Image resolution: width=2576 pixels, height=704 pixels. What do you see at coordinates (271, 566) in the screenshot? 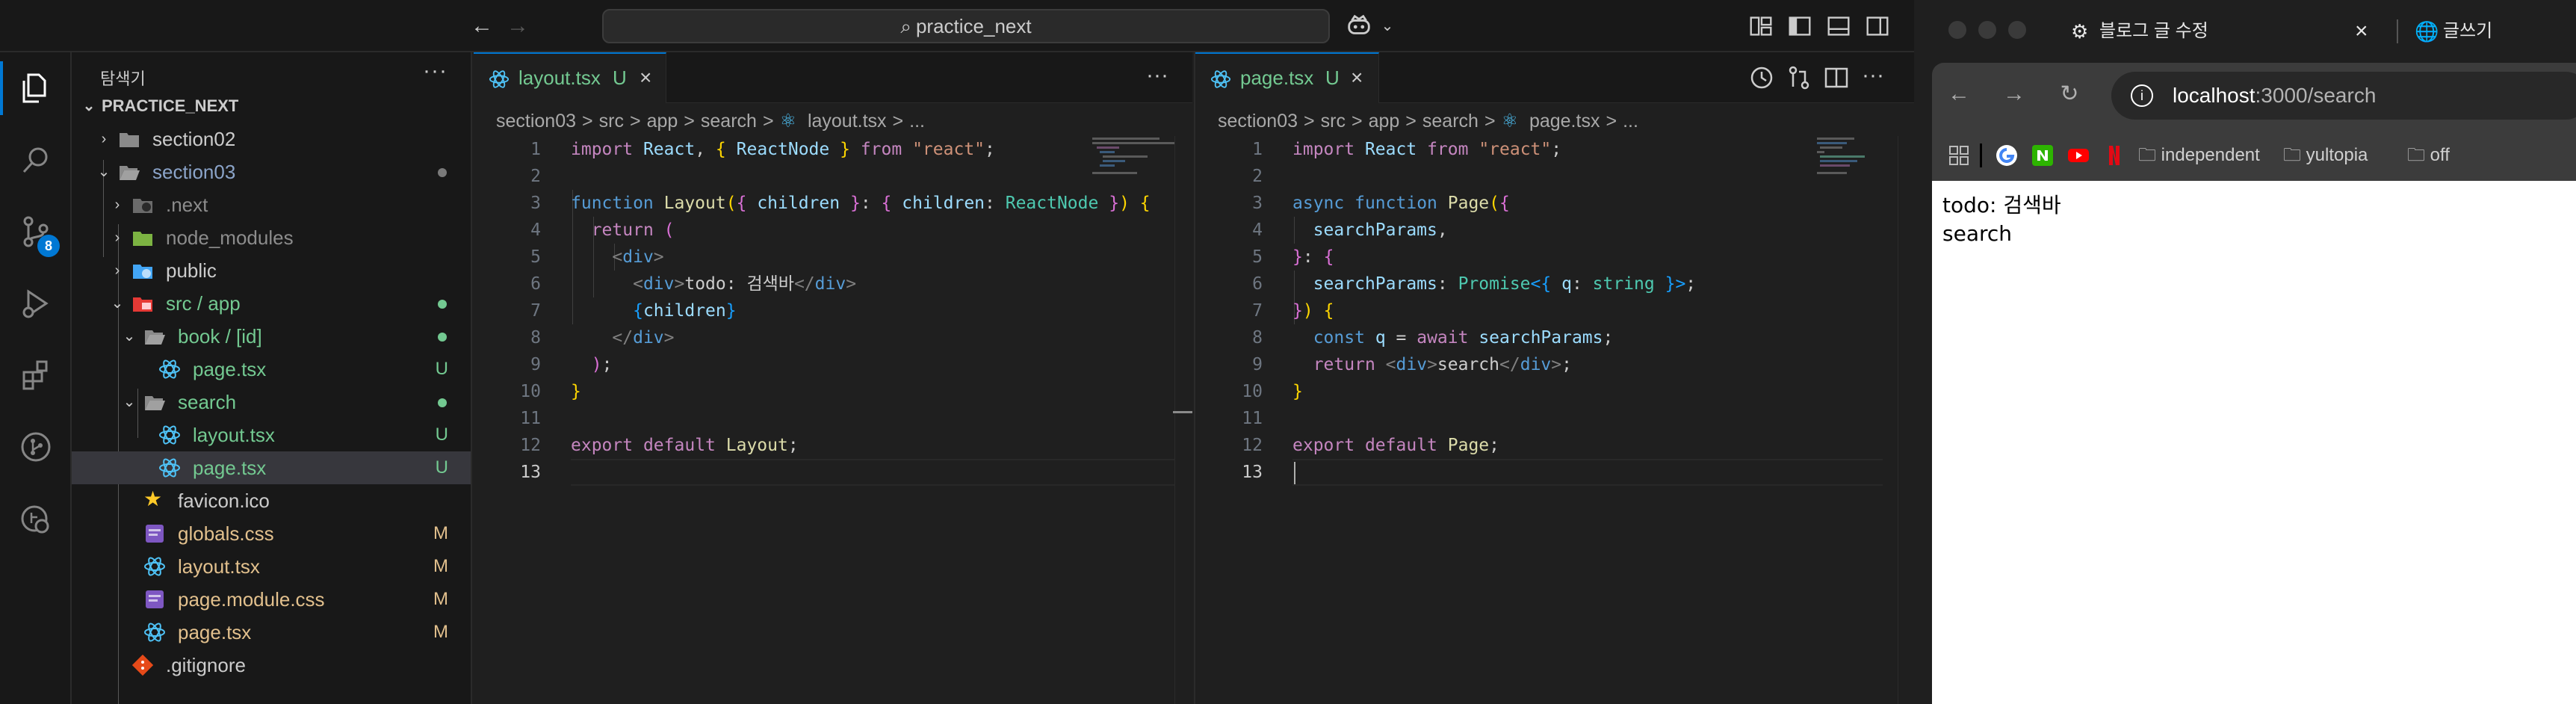
I see `tree-file-app-layout-tsx: layout.tsx M` at bounding box center [271, 566].